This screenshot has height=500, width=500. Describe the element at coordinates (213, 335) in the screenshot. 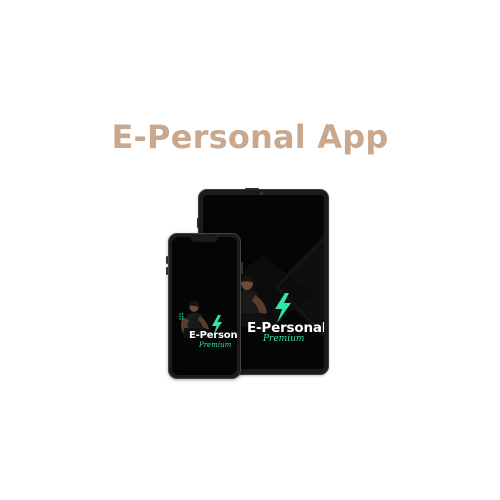

I see `phone-brand-name: E-Personal` at that location.